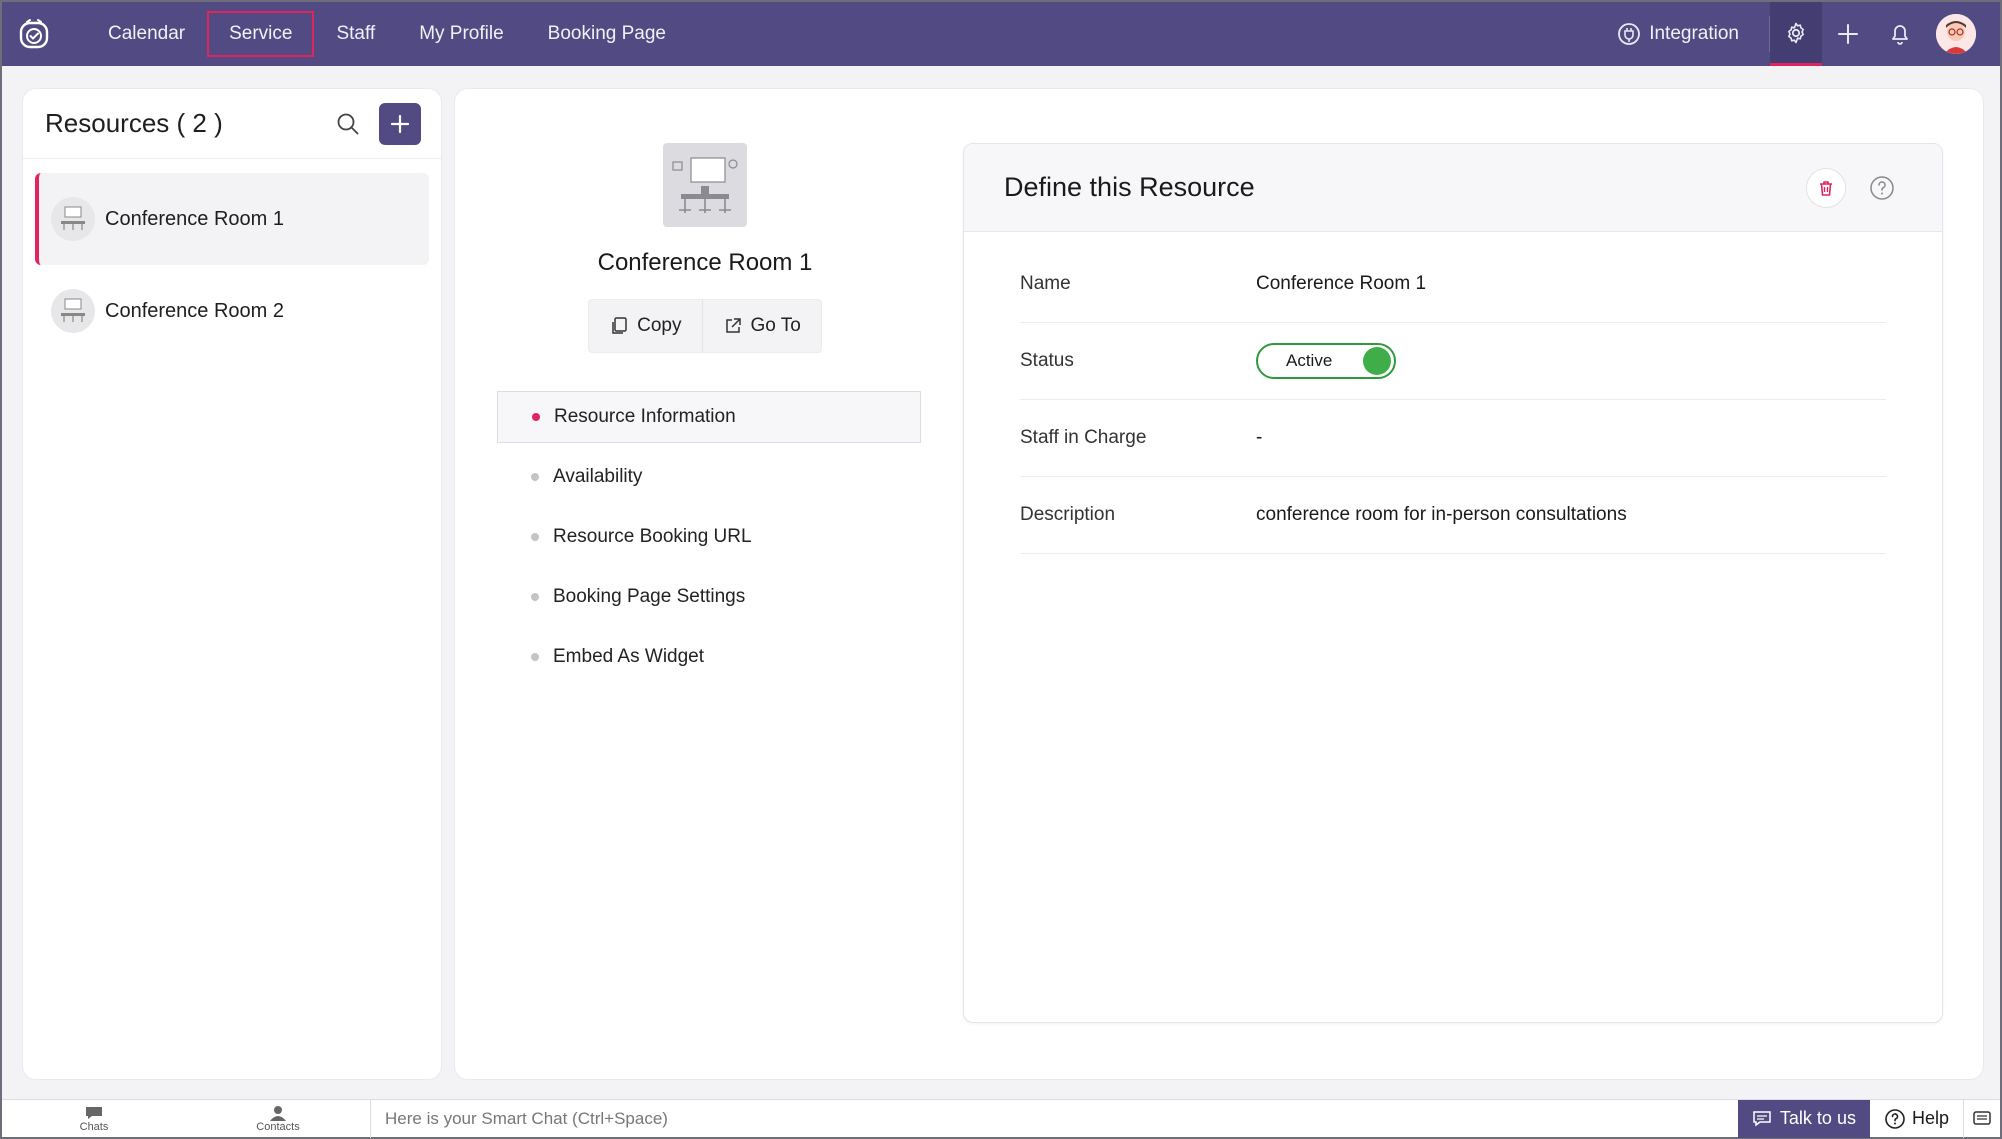 The height and width of the screenshot is (1139, 2002). What do you see at coordinates (1341, 284) in the screenshot?
I see `name-value: Conference Room 1` at bounding box center [1341, 284].